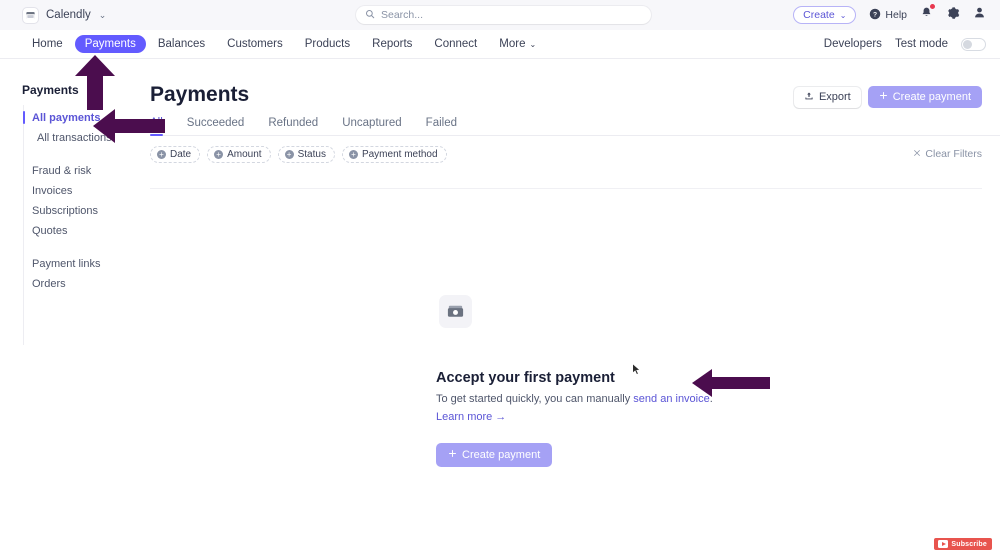 The image size is (1000, 556). Describe the element at coordinates (75, 284) in the screenshot. I see `sidebar-item-orders: Orders` at that location.